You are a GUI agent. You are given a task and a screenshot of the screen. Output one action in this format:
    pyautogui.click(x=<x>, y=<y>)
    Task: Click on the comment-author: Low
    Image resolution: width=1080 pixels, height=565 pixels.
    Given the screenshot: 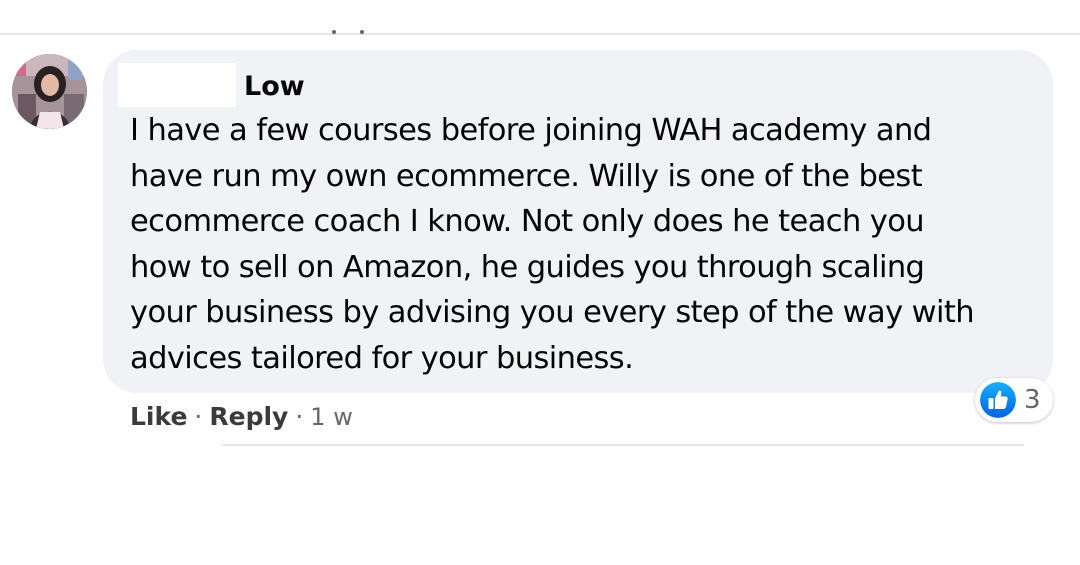 What is the action you would take?
    pyautogui.click(x=274, y=87)
    